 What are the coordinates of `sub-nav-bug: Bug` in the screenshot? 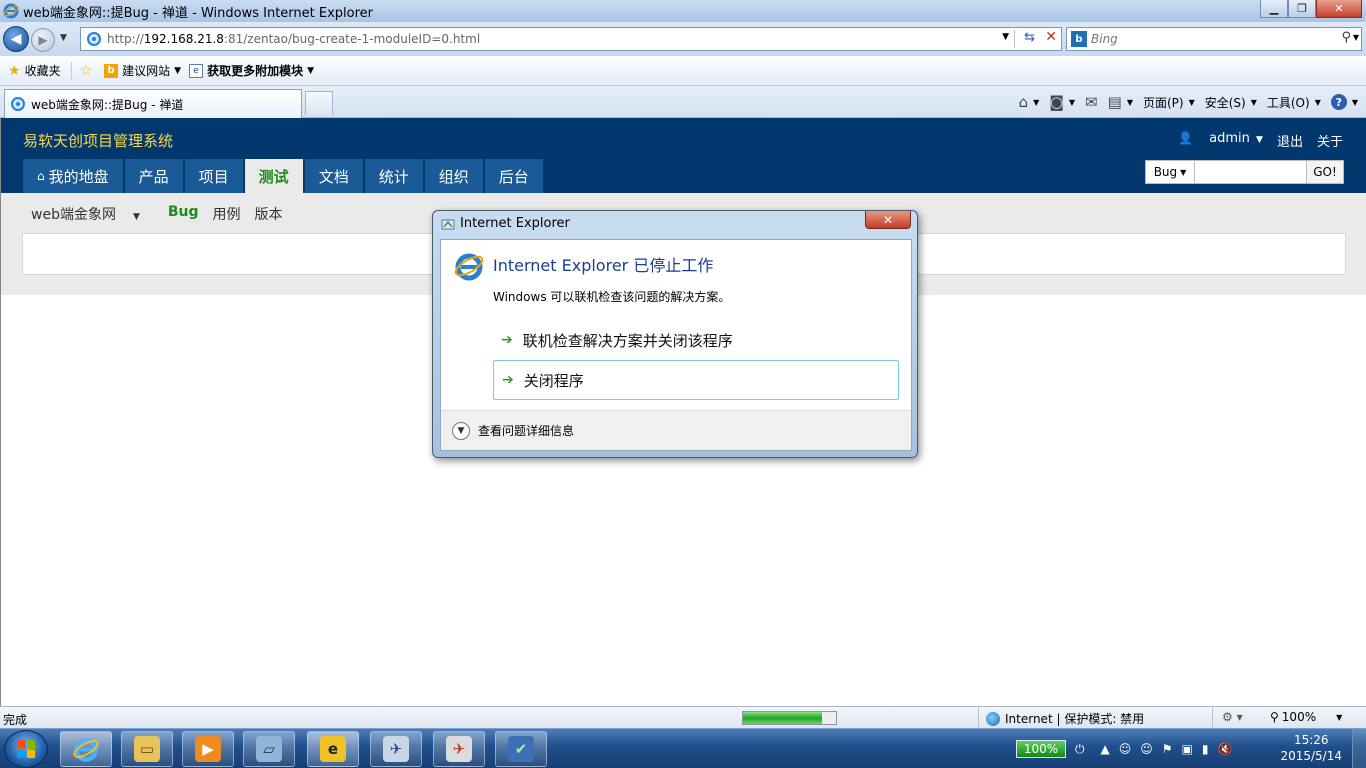 It's located at (183, 214).